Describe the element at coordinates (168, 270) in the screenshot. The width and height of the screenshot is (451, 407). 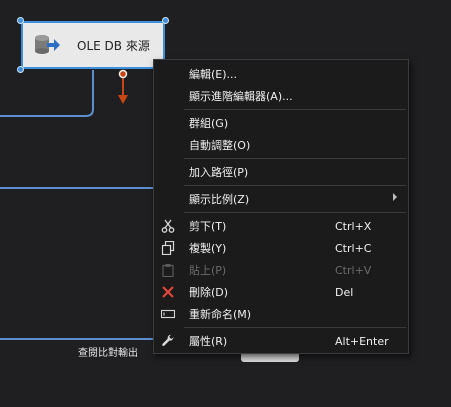
I see `paste-icon` at that location.